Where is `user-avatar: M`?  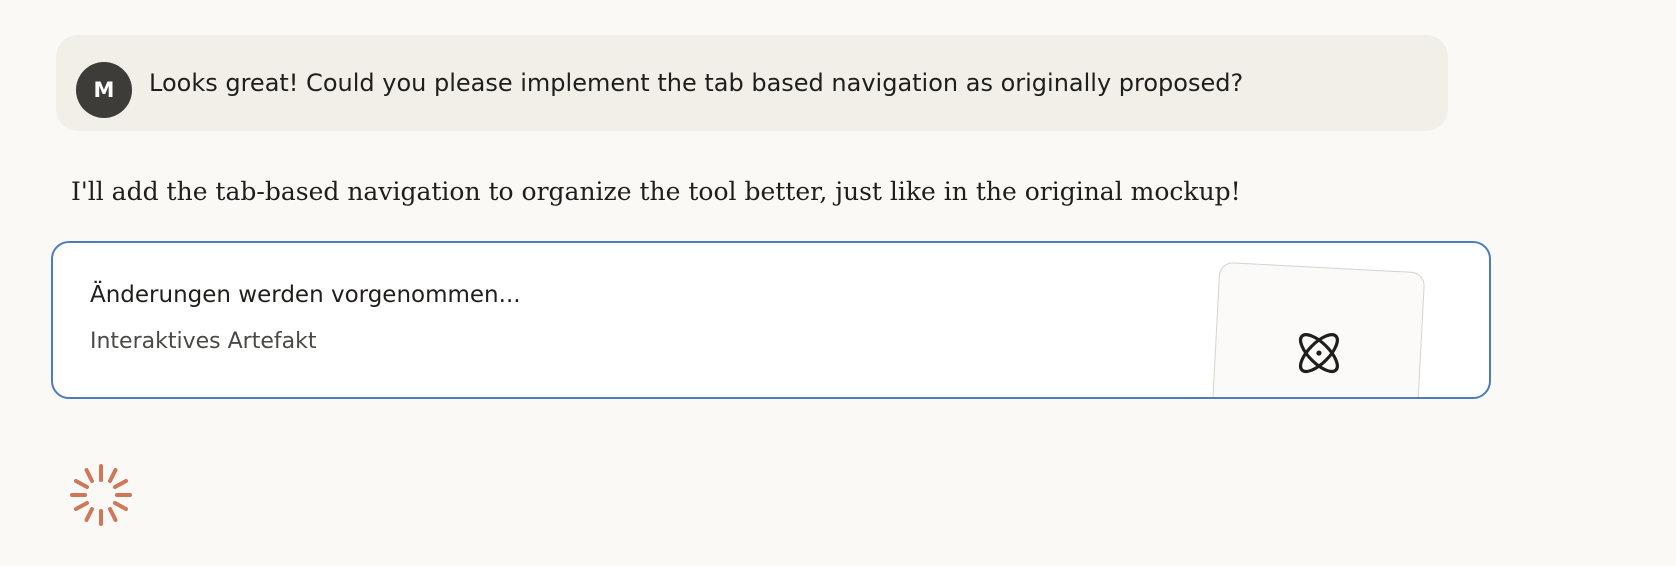 user-avatar: M is located at coordinates (104, 90).